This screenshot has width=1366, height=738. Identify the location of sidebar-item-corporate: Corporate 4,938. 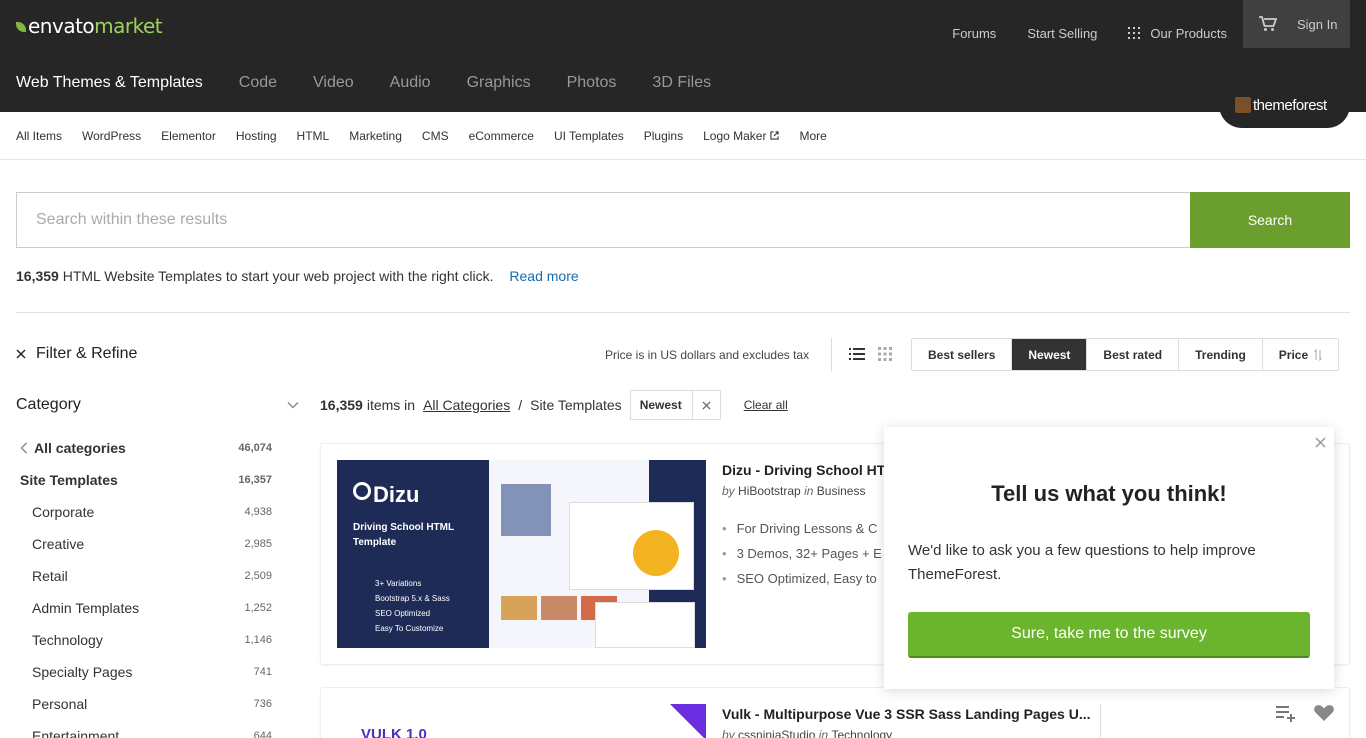
(144, 512).